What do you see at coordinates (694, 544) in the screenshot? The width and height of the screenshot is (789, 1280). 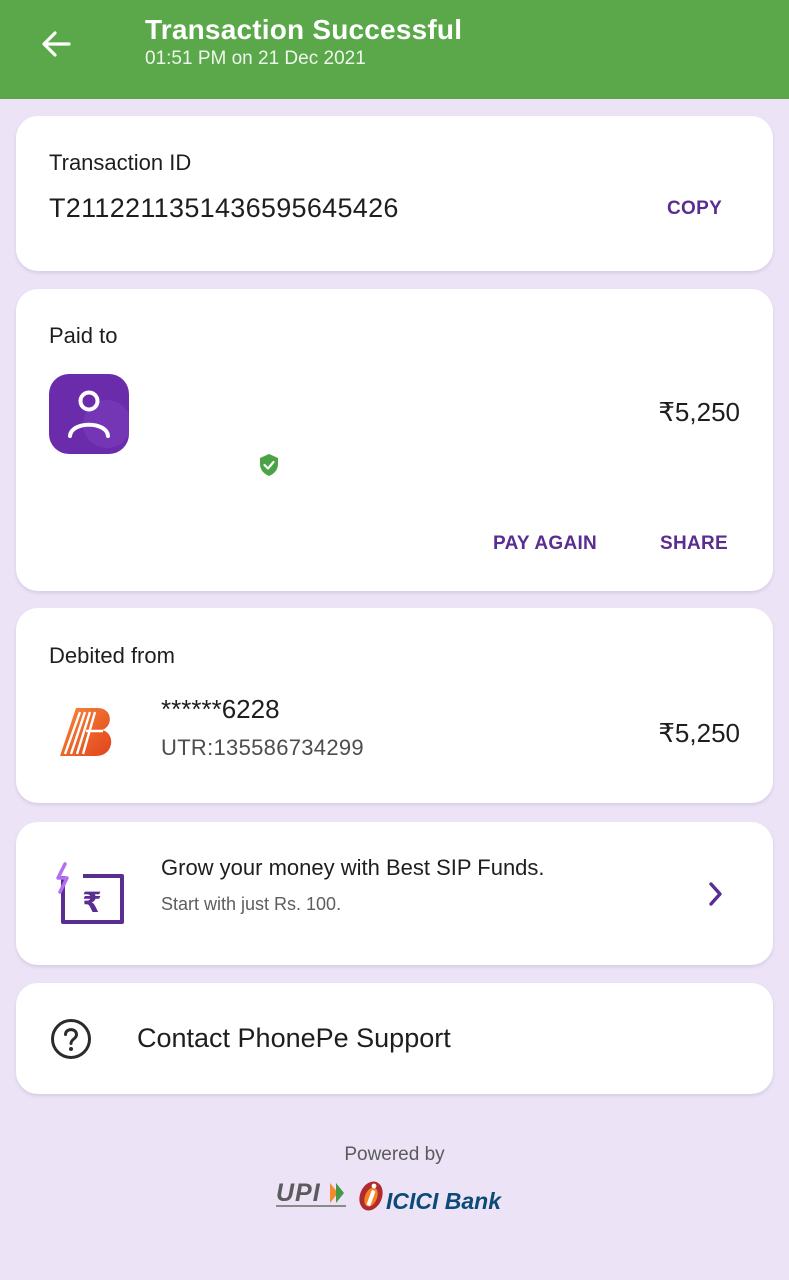 I see `share-button: SHARE` at bounding box center [694, 544].